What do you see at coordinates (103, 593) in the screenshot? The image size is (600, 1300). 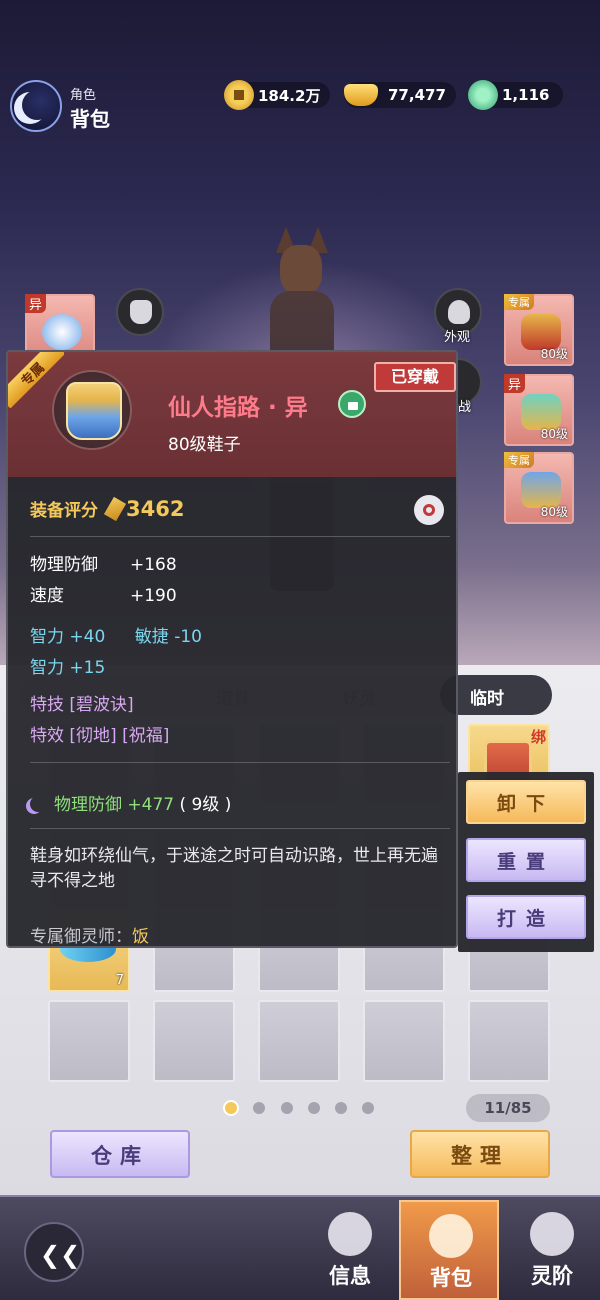 I see `stat-row: 速度 +190` at bounding box center [103, 593].